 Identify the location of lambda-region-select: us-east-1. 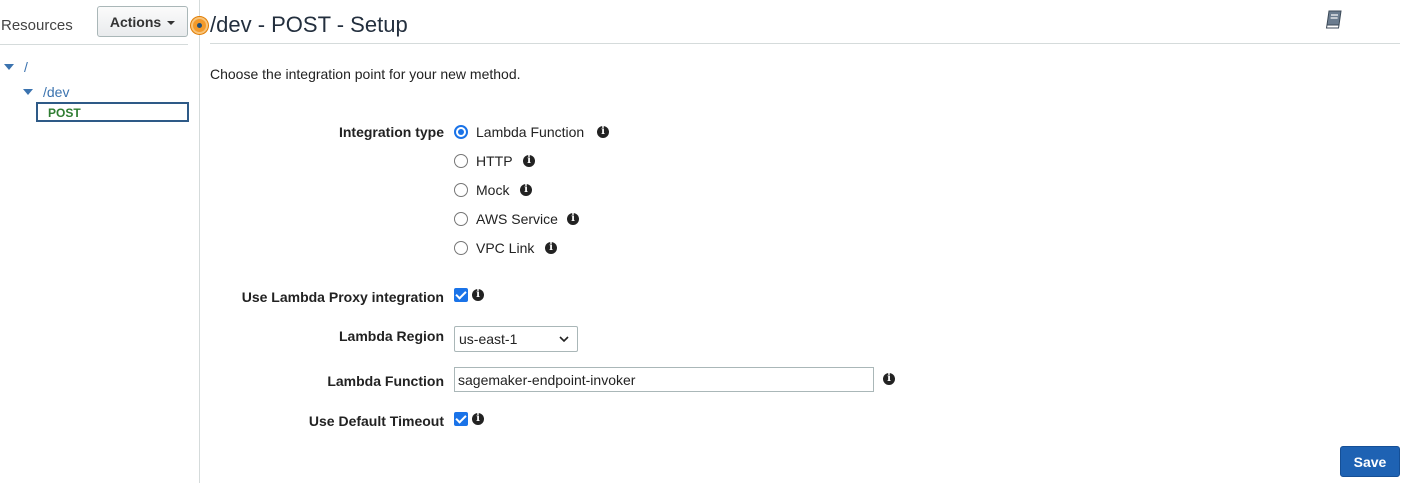
(516, 339).